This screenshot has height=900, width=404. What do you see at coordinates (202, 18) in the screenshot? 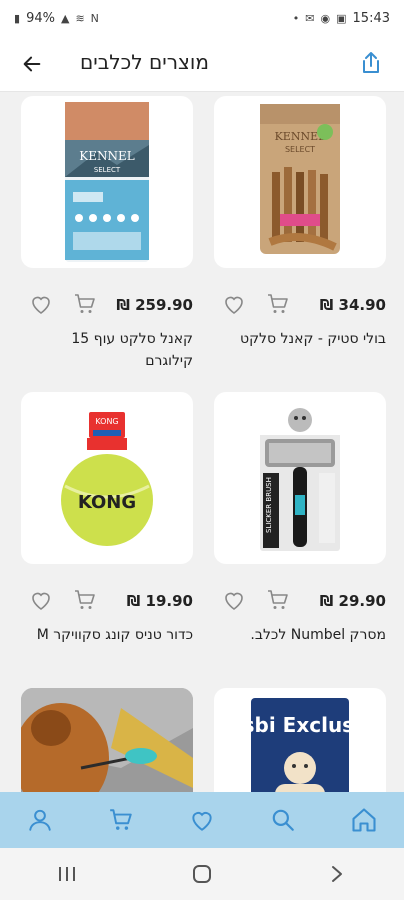
I see `status-bar: ▮ 94% ▲ ≋ N • ✉ ◉ ▣ 15:43` at bounding box center [202, 18].